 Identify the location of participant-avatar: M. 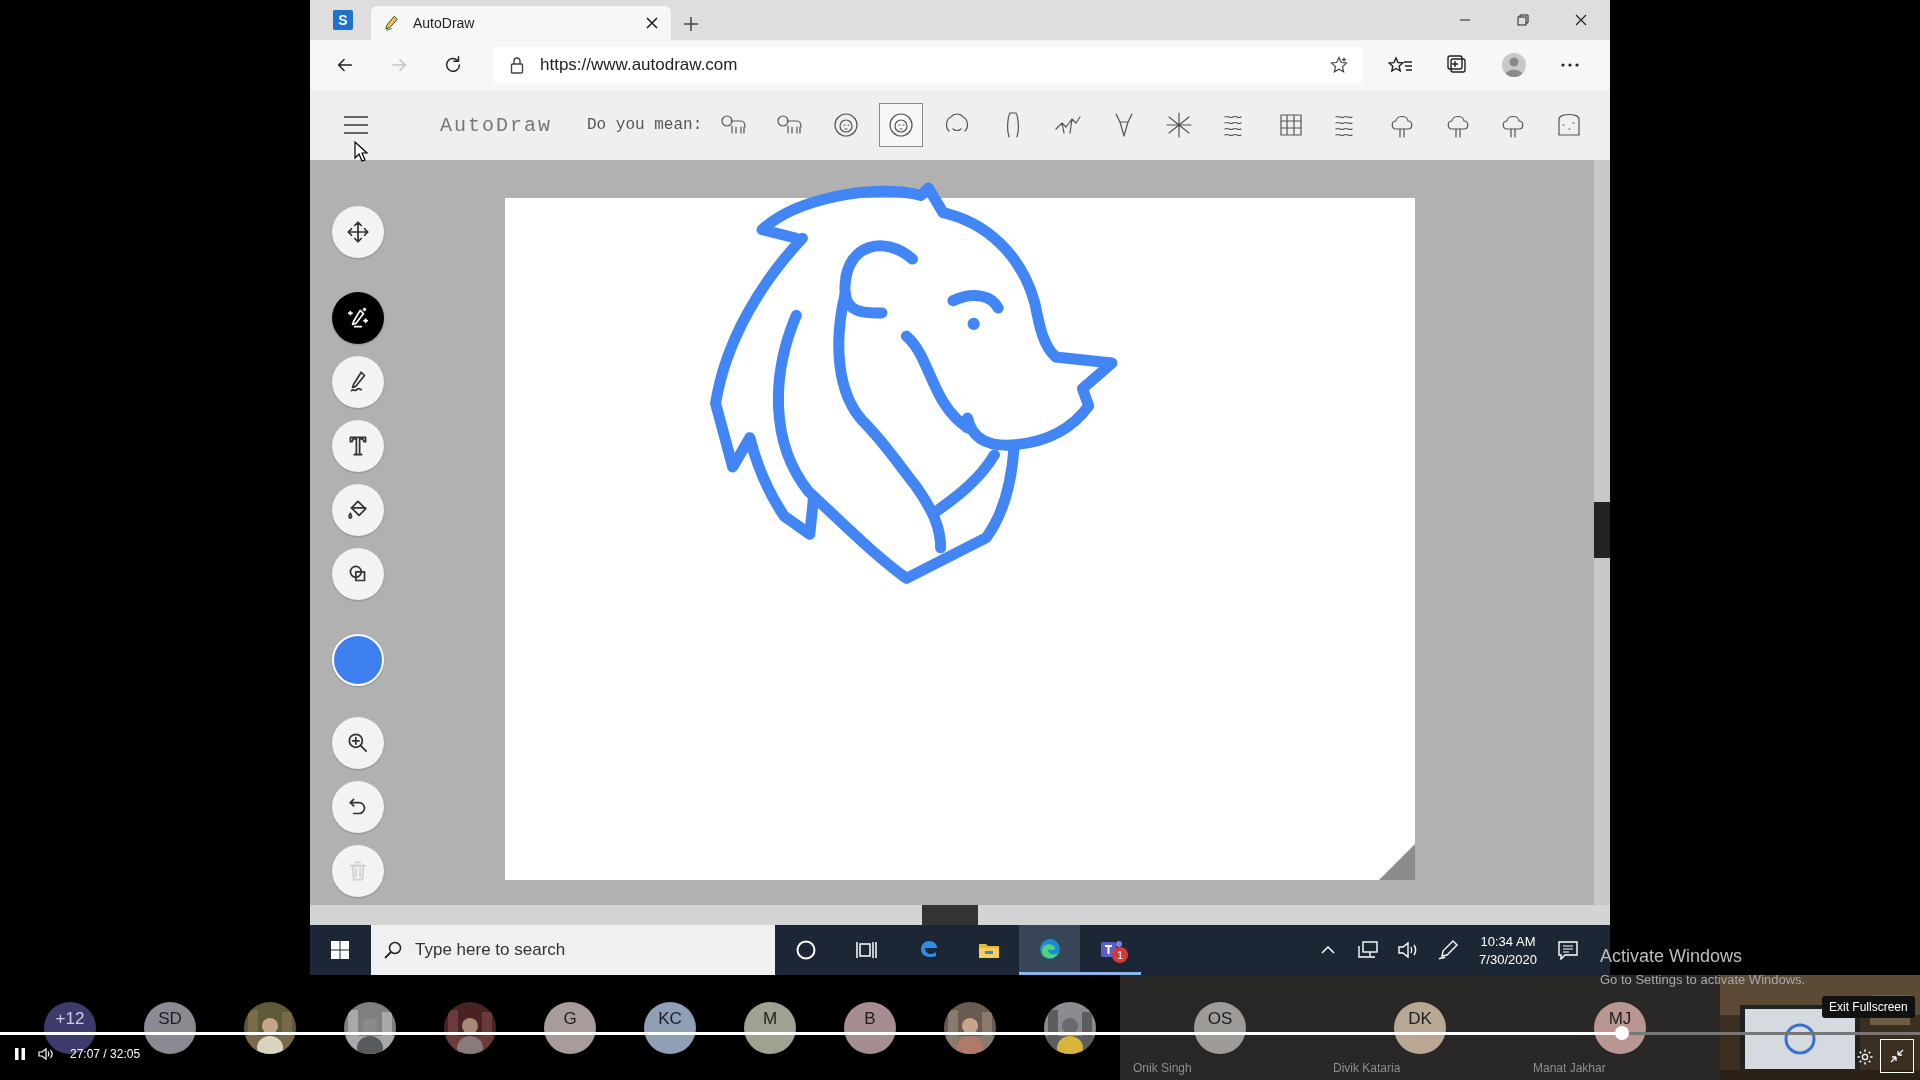
(770, 1028).